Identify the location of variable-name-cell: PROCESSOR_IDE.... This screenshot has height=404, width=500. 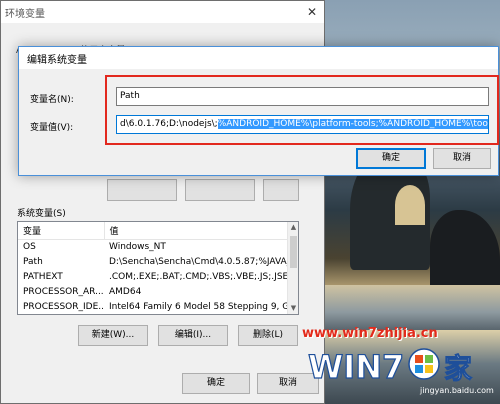
(63, 306).